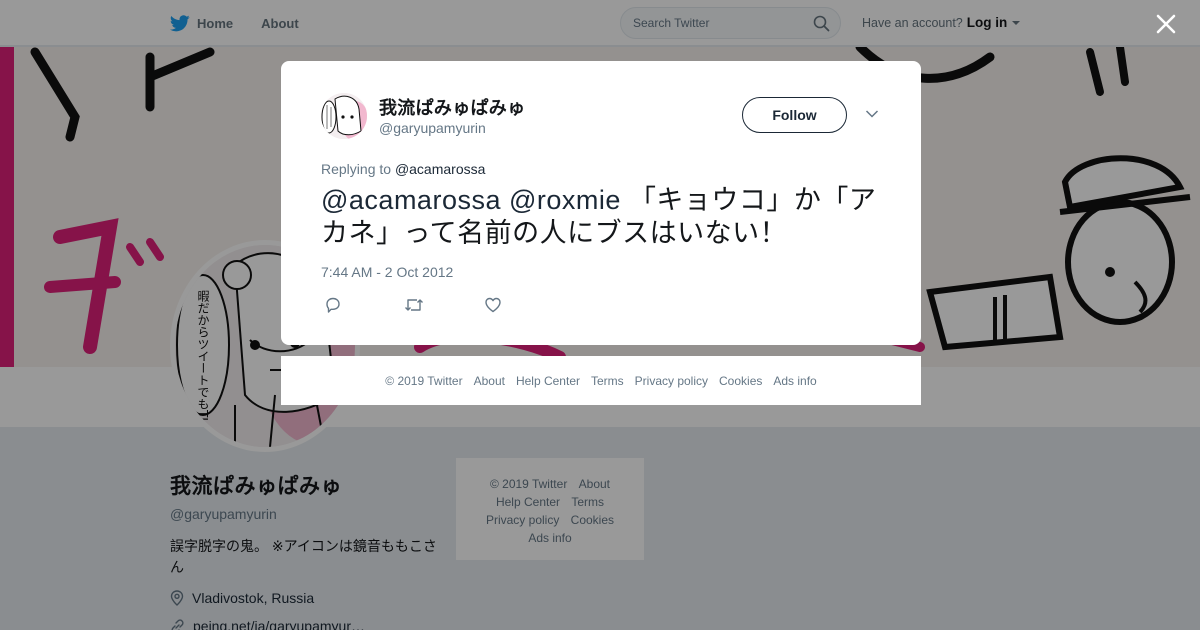 The image size is (1200, 630). I want to click on footer-cookies: Cookies, so click(740, 381).